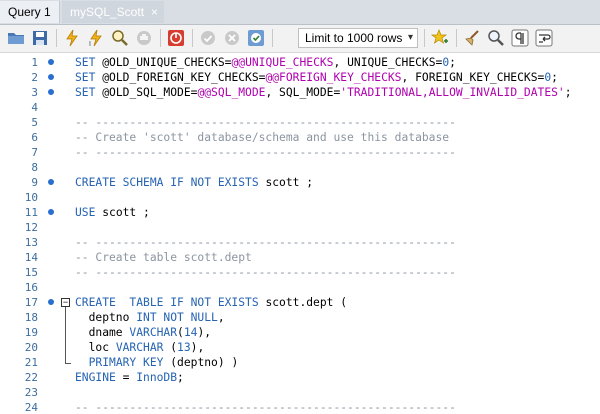  Describe the element at coordinates (150, 92) in the screenshot. I see `code-token: @OLD_SQL_MODE=` at that location.